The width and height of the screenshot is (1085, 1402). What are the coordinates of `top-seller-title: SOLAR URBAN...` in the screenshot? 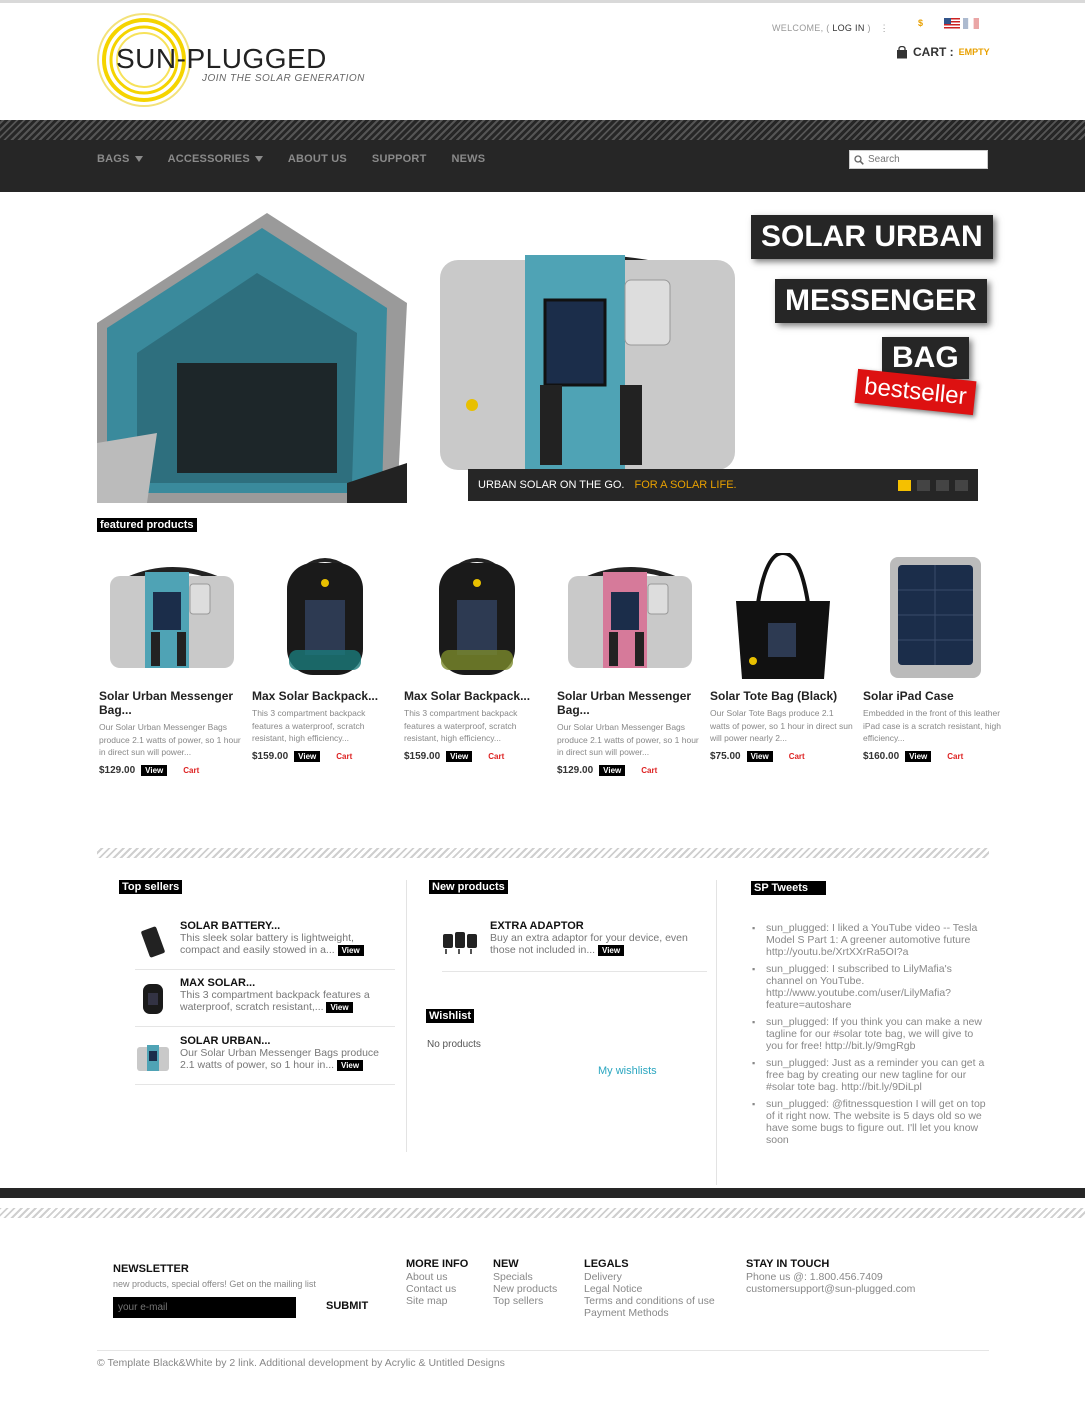 It's located at (225, 1041).